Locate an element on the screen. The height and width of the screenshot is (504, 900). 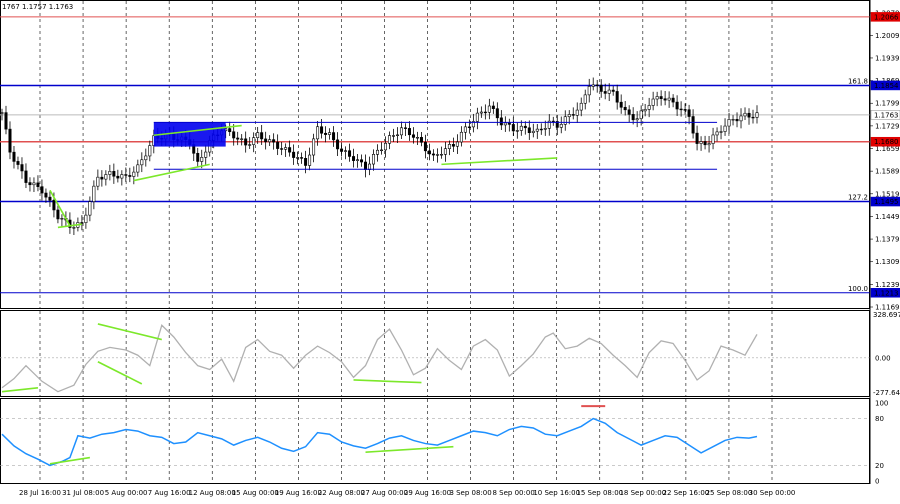
x-tick-label: 5 Aug 00:00 is located at coordinates (126, 493).